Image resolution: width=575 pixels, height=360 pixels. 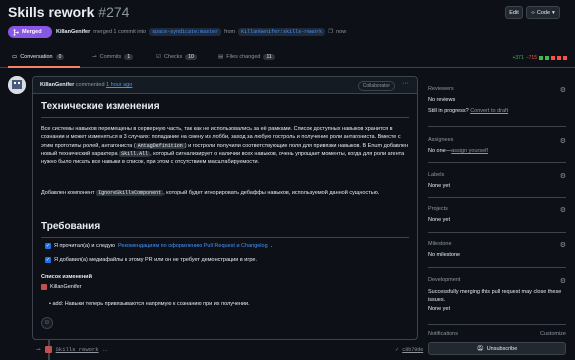 I want to click on text: No one—, so click(x=440, y=151).